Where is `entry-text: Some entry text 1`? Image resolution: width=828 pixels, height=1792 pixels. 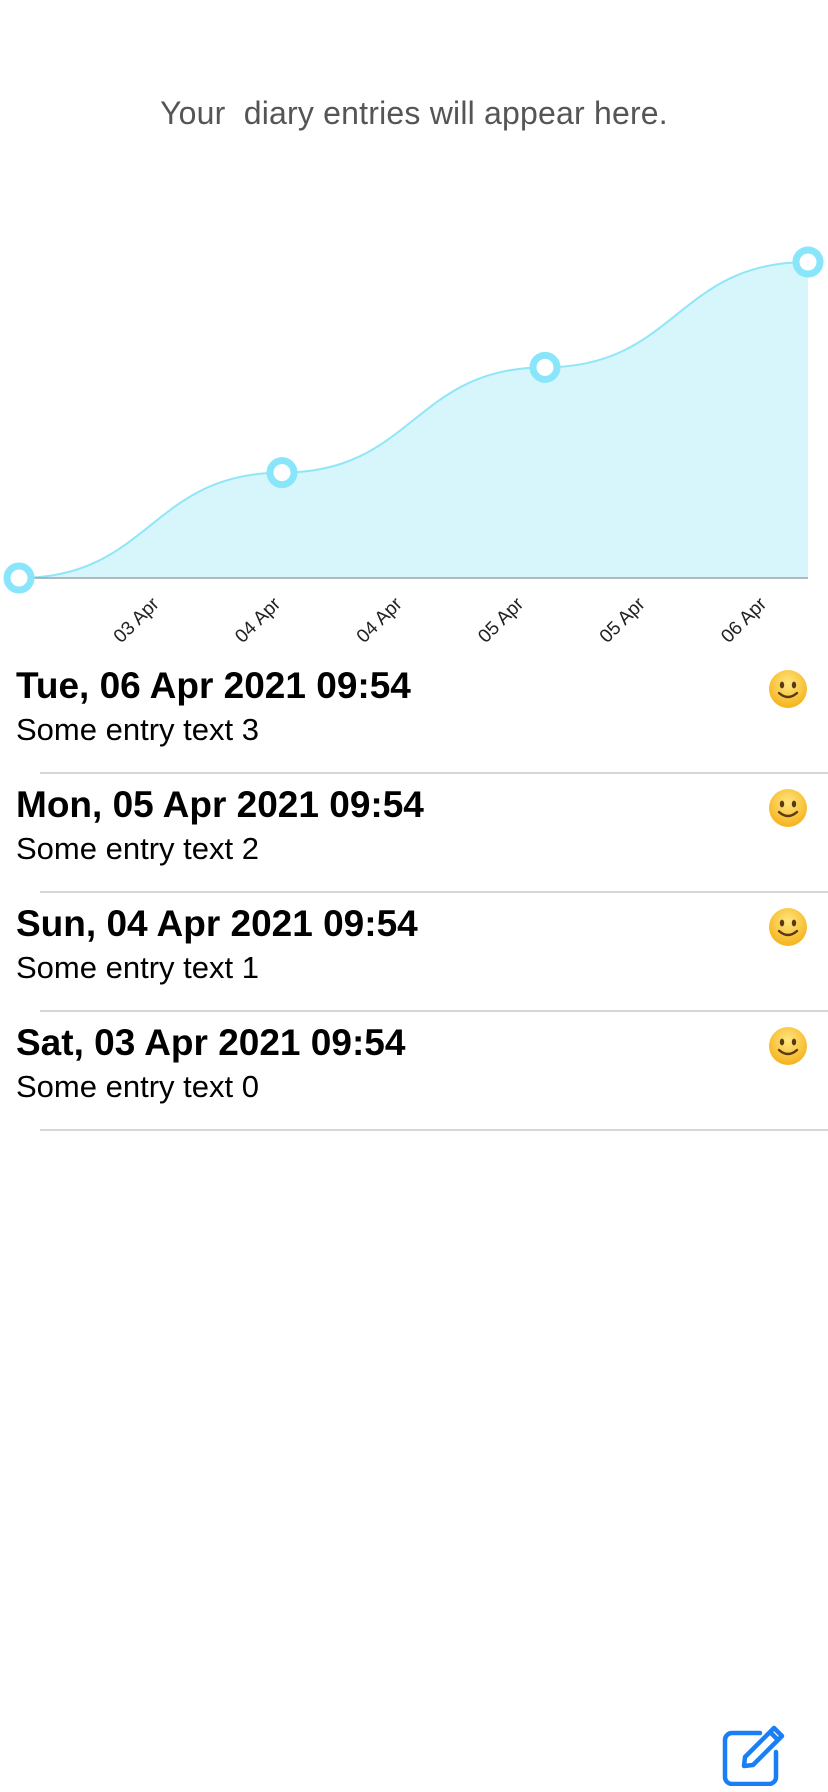 entry-text: Some entry text 1 is located at coordinates (137, 967).